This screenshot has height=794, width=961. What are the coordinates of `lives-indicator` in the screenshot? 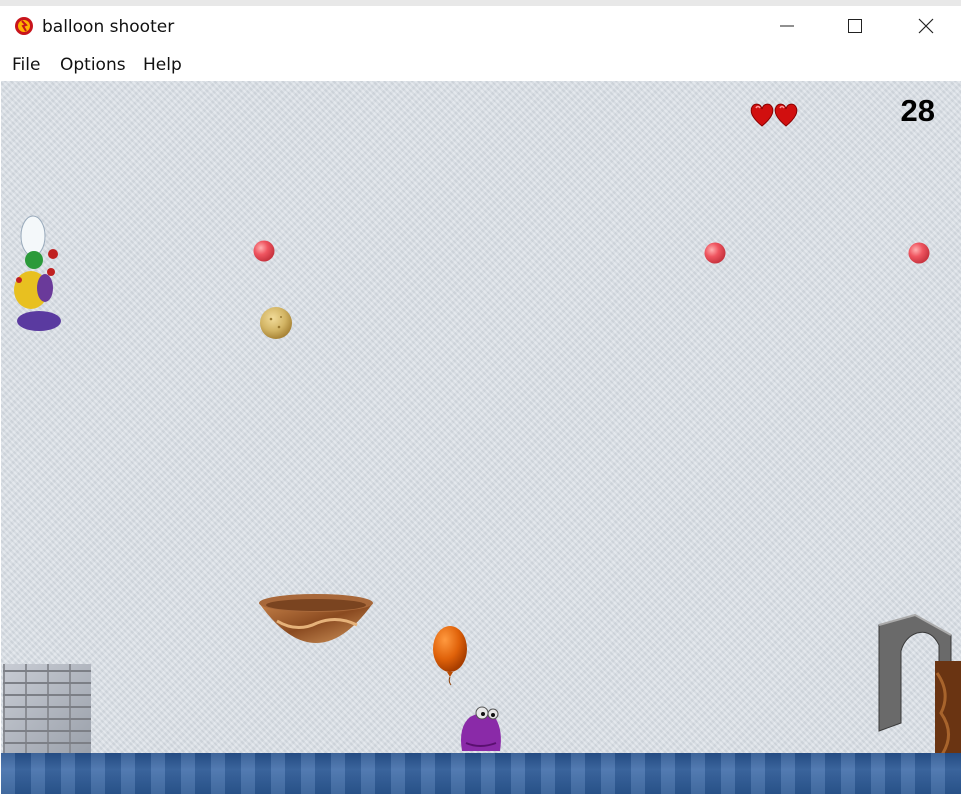 It's located at (775, 117).